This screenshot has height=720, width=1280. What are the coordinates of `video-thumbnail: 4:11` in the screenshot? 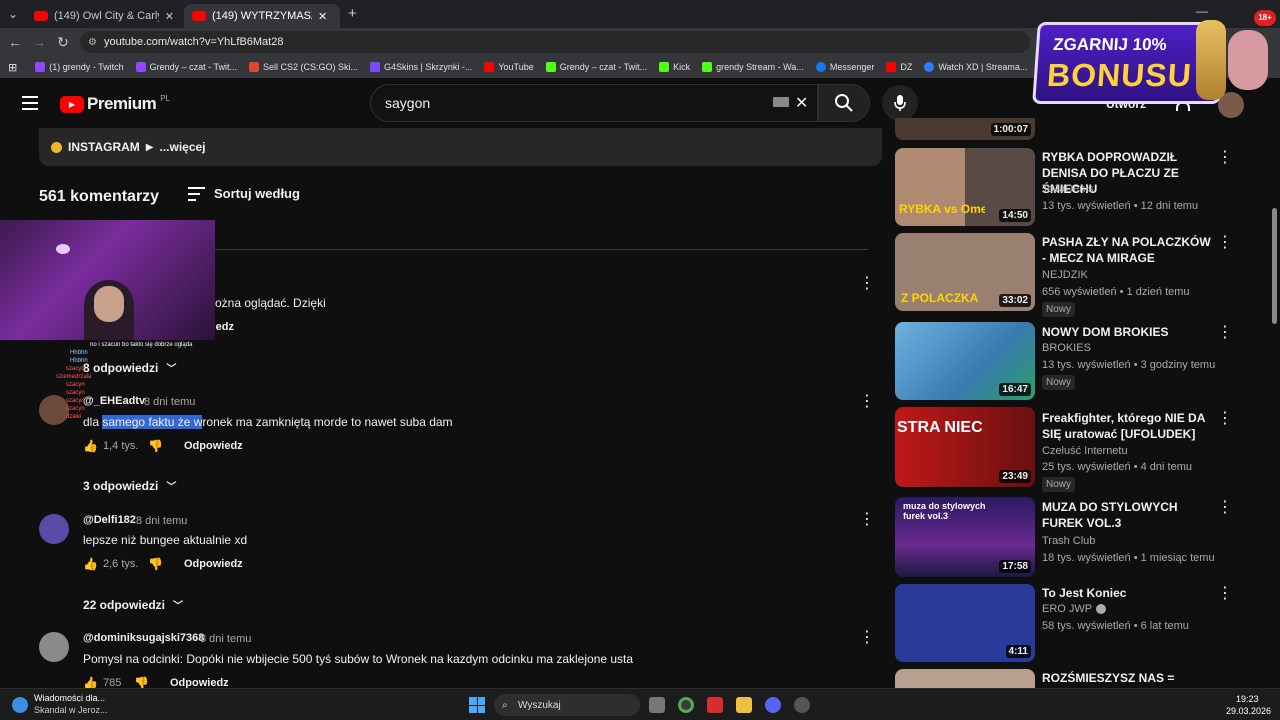 It's located at (965, 623).